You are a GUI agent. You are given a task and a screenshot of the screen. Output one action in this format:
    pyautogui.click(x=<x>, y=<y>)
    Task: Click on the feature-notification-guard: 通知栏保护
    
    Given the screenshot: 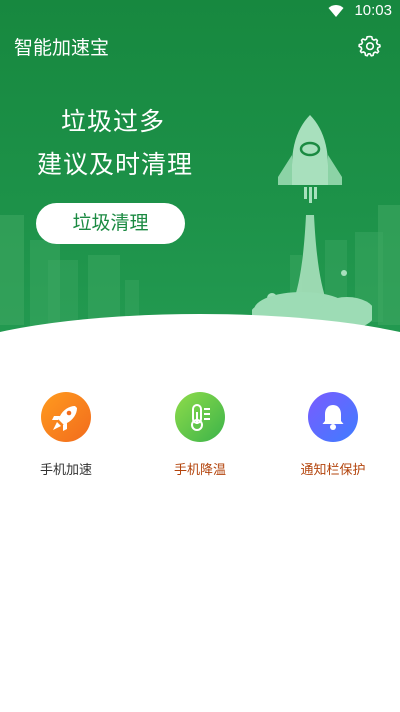 What is the action you would take?
    pyautogui.click(x=333, y=435)
    